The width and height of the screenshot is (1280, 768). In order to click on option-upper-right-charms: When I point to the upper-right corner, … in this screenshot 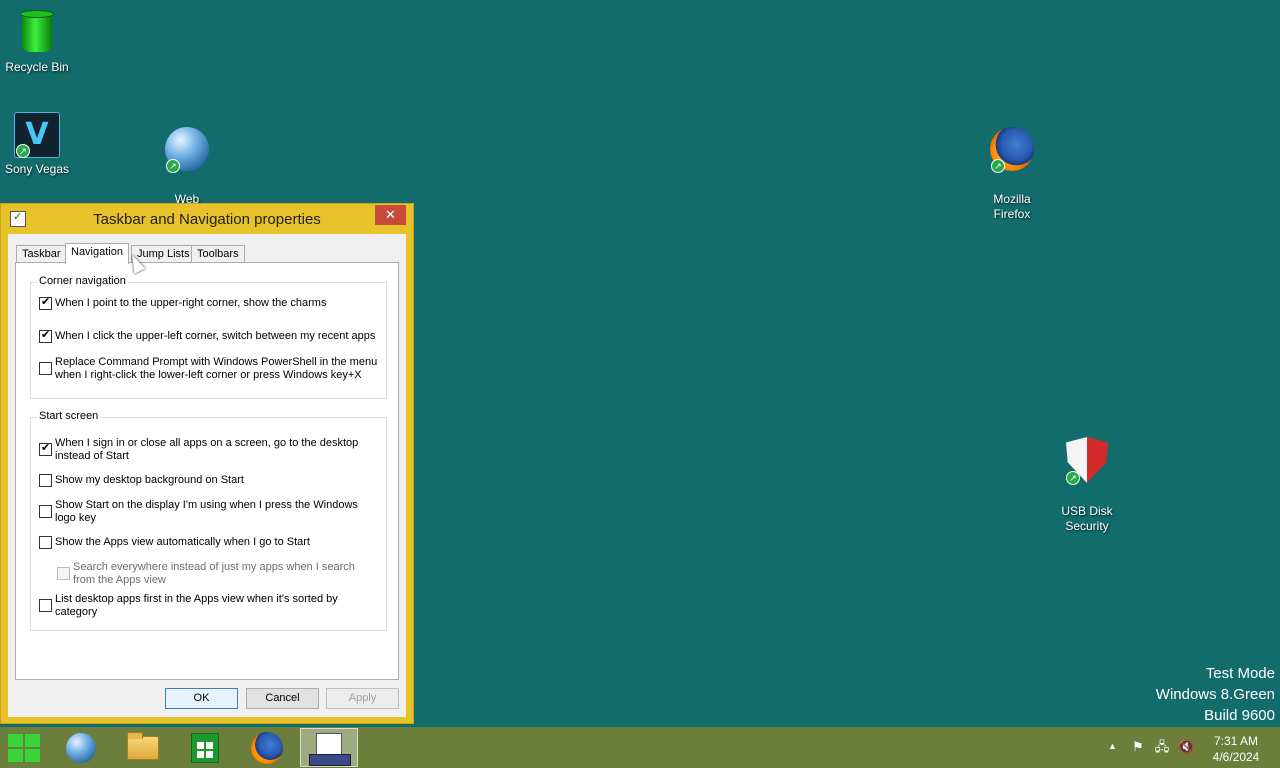, I will do `click(211, 303)`.